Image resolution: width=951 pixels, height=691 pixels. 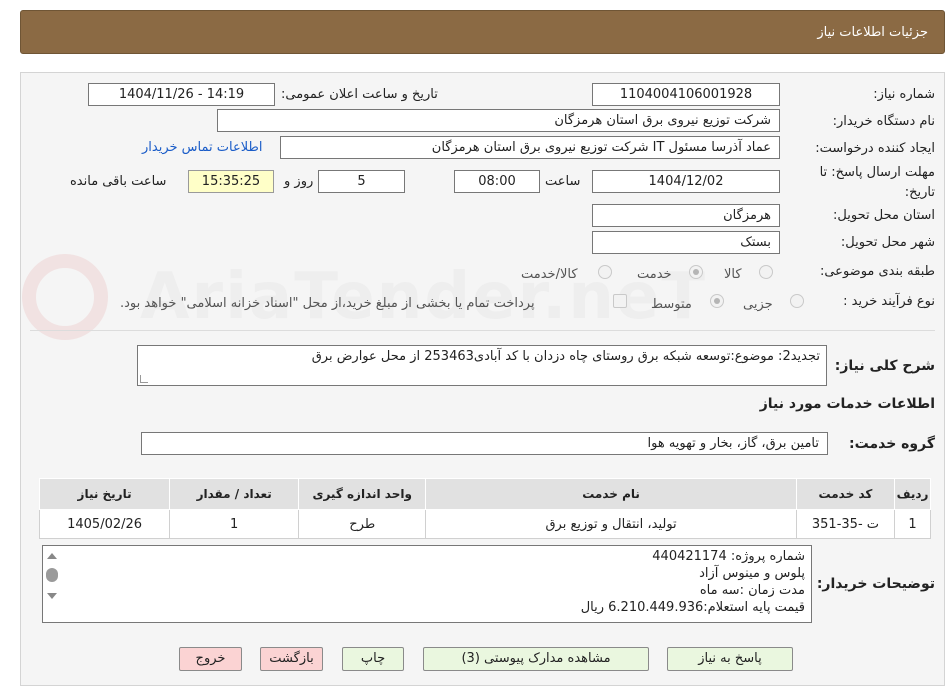 What do you see at coordinates (231, 181) in the screenshot?
I see `remaining-time-field: 15:35:25` at bounding box center [231, 181].